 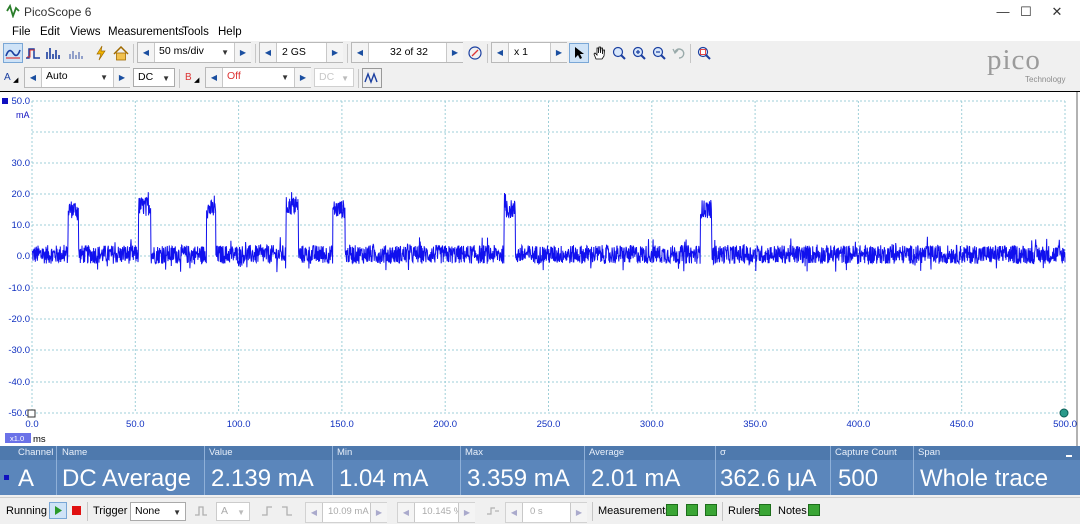 What do you see at coordinates (546, 512) in the screenshot?
I see `trigger-delay-control: ◀ 0 s ▶` at bounding box center [546, 512].